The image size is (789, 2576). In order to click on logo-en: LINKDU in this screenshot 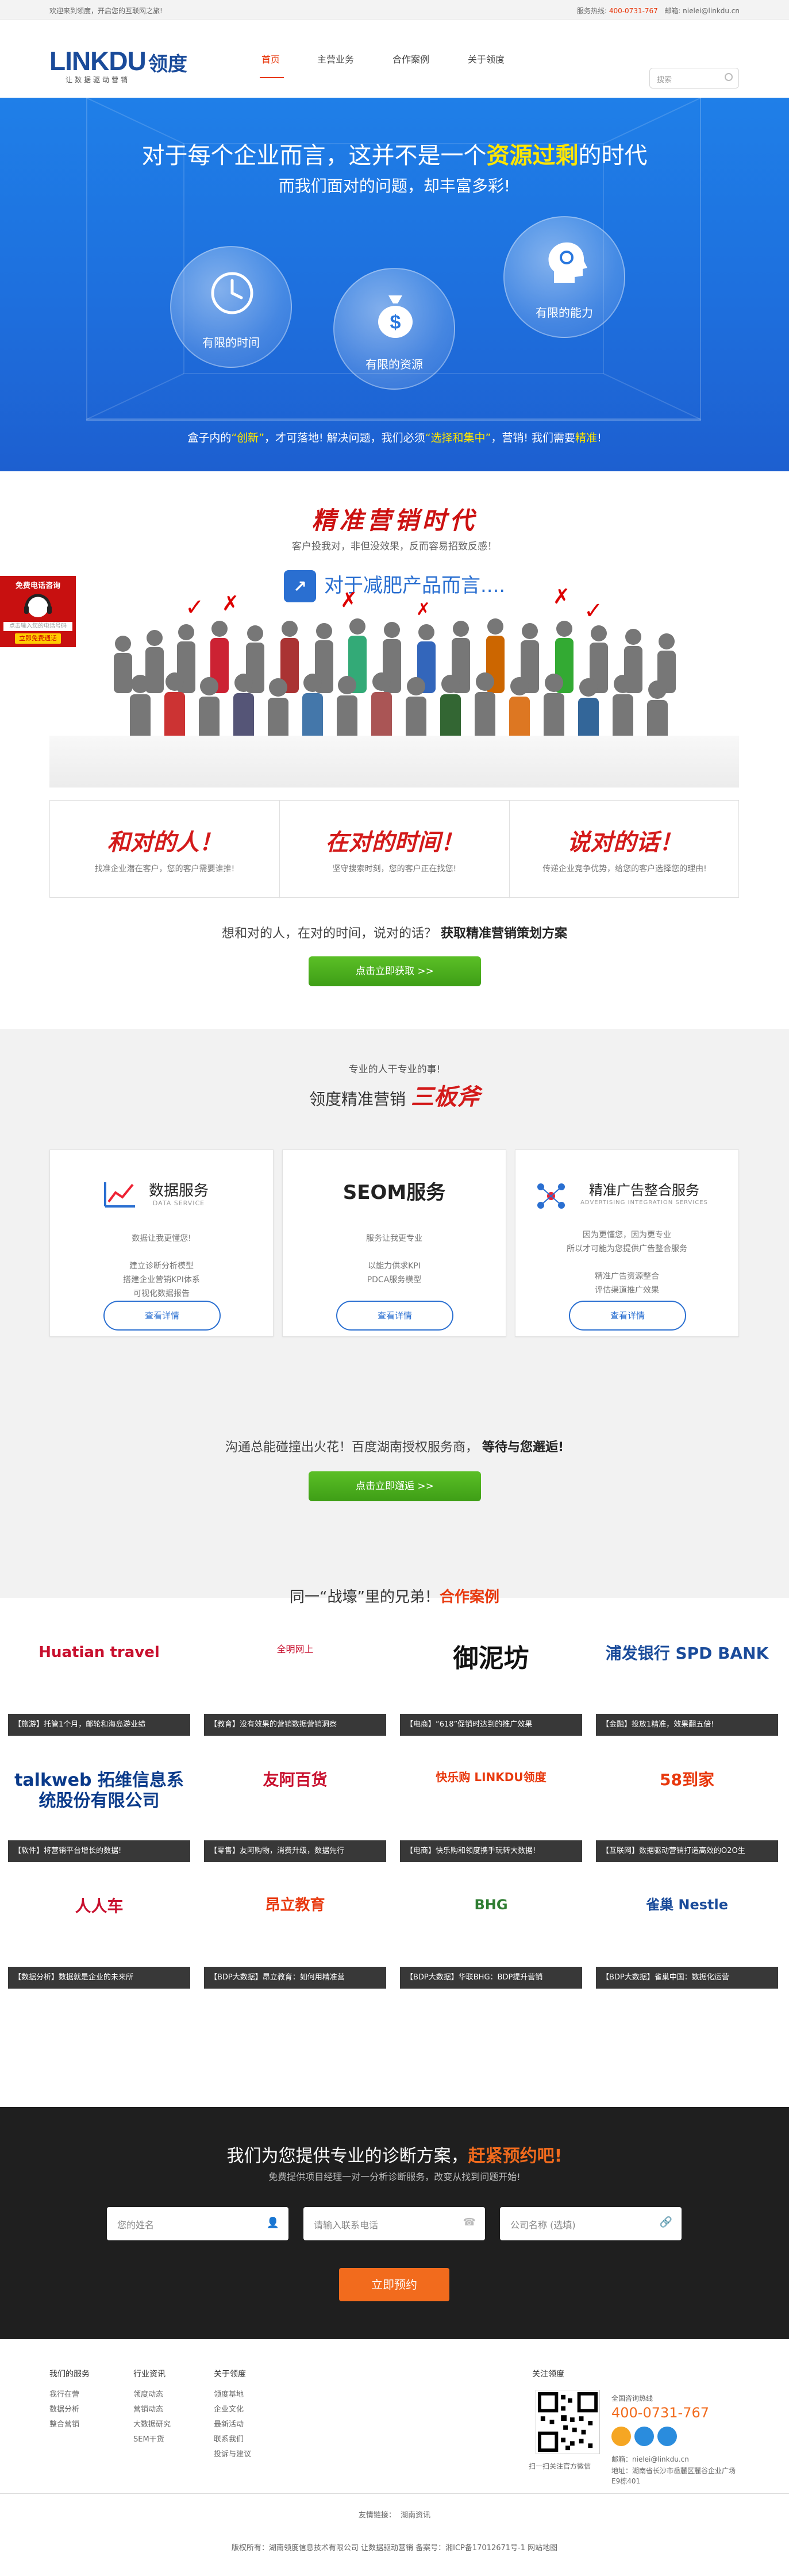, I will do `click(97, 60)`.